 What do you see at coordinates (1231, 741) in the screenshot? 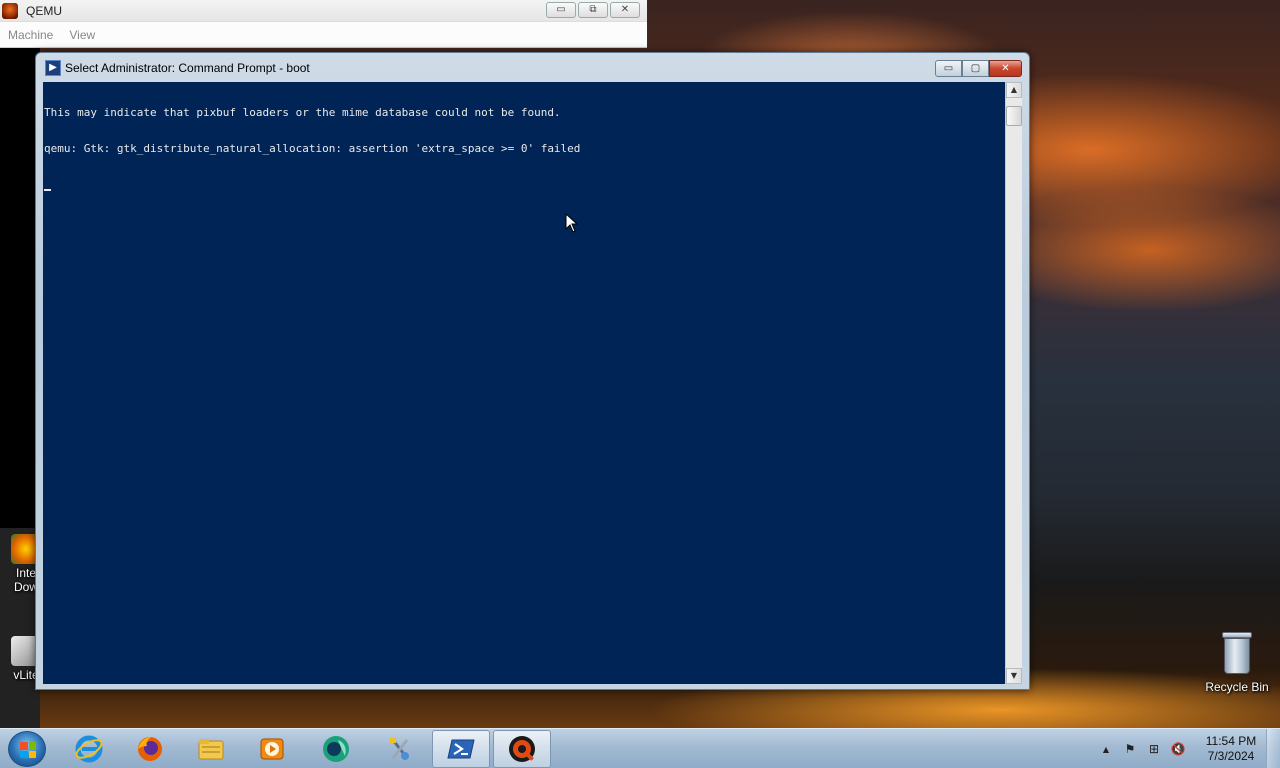
I see `clock-time: 11:54 PM` at bounding box center [1231, 741].